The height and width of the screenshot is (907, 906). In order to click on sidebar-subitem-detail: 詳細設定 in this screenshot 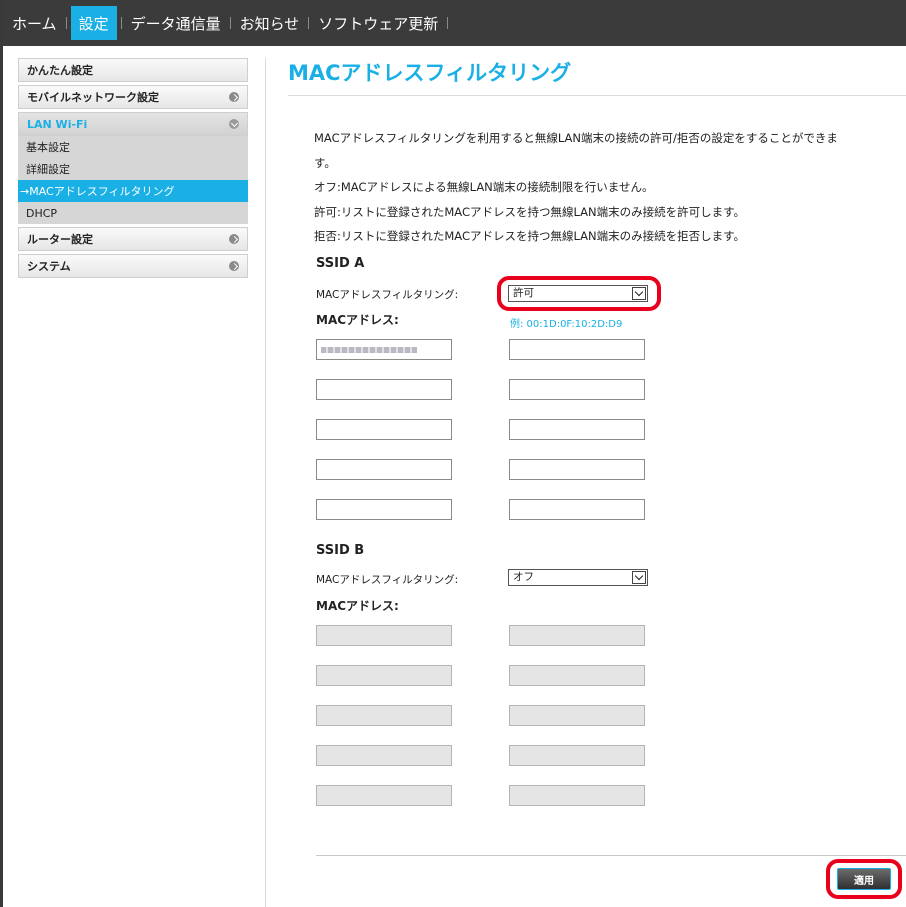, I will do `click(133, 169)`.